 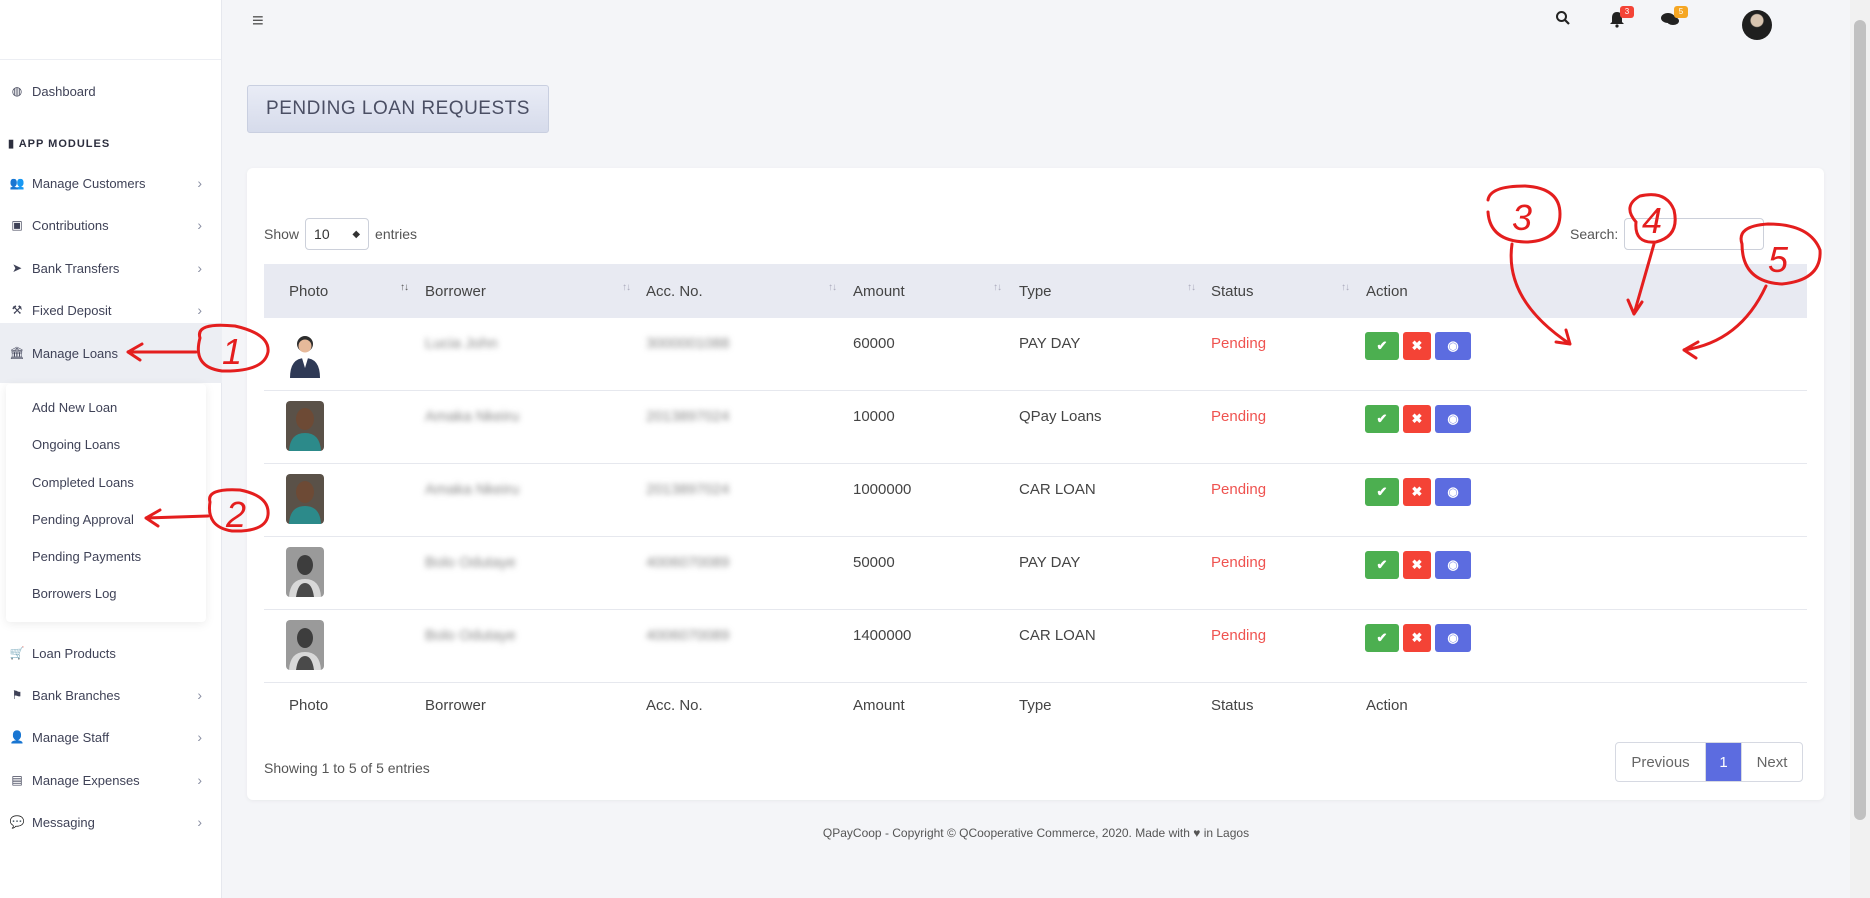 What do you see at coordinates (17, 310) in the screenshot?
I see `gavel-icon: ⚒` at bounding box center [17, 310].